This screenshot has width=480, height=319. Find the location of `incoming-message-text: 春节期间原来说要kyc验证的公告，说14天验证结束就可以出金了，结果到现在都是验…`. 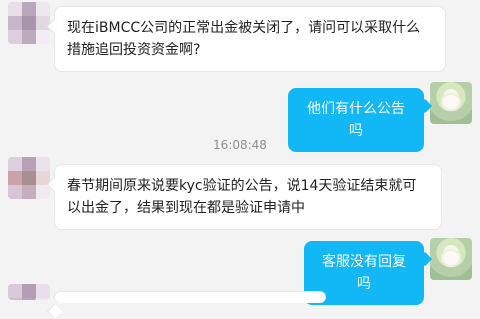

incoming-message-text: 春节期间原来说要kyc验证的公告，说14天验证结束就可以出金了，结果到现在都是验… is located at coordinates (242, 197).